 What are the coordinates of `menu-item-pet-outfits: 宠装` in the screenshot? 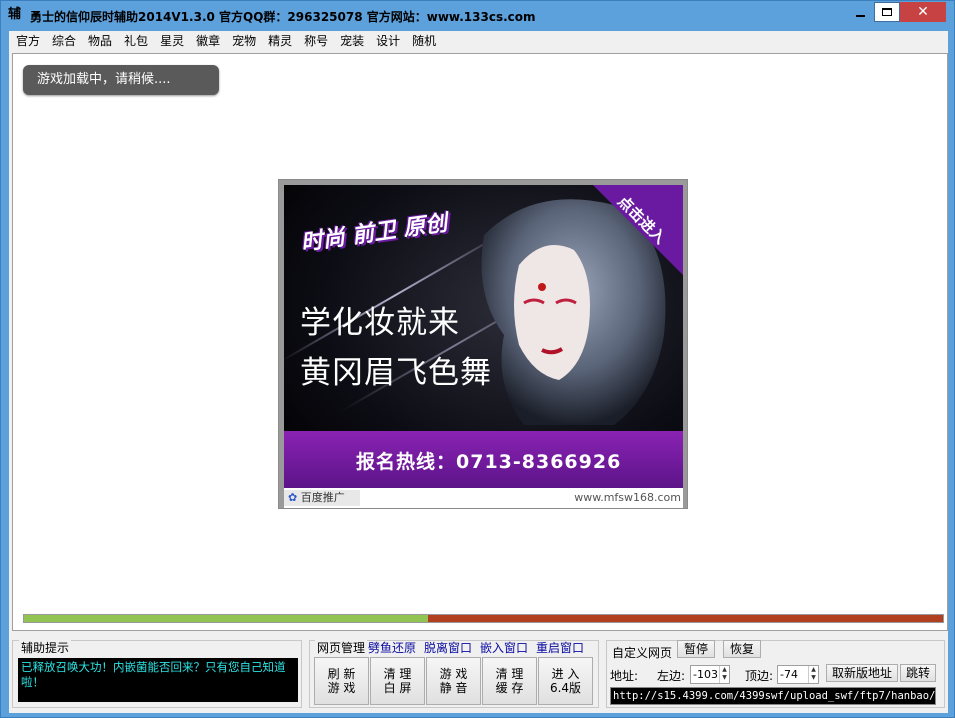 It's located at (352, 41).